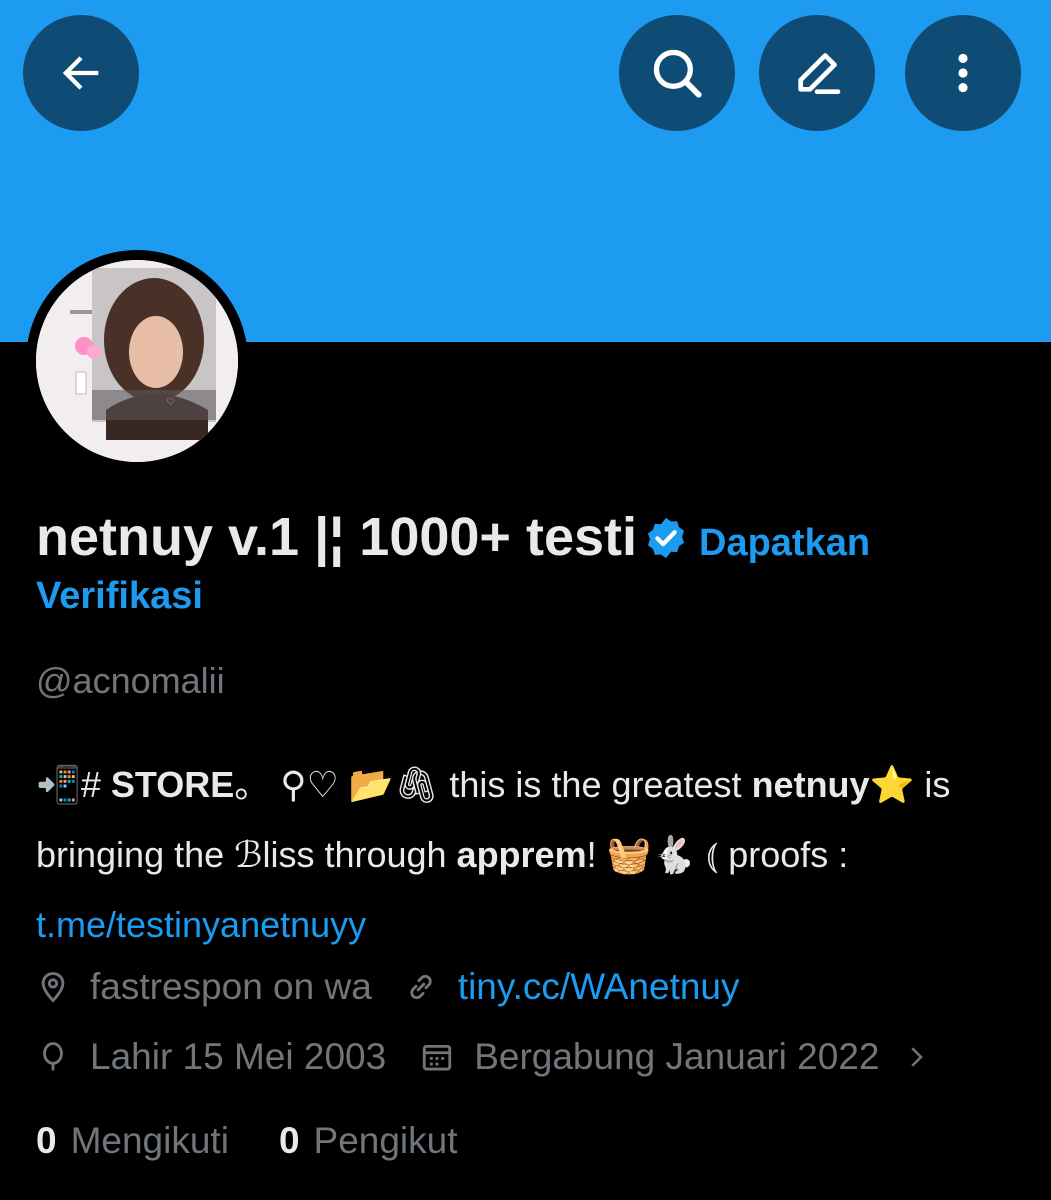 Image resolution: width=1051 pixels, height=1200 pixels. I want to click on joined-date: Bergabung Januari 2022, so click(675, 1057).